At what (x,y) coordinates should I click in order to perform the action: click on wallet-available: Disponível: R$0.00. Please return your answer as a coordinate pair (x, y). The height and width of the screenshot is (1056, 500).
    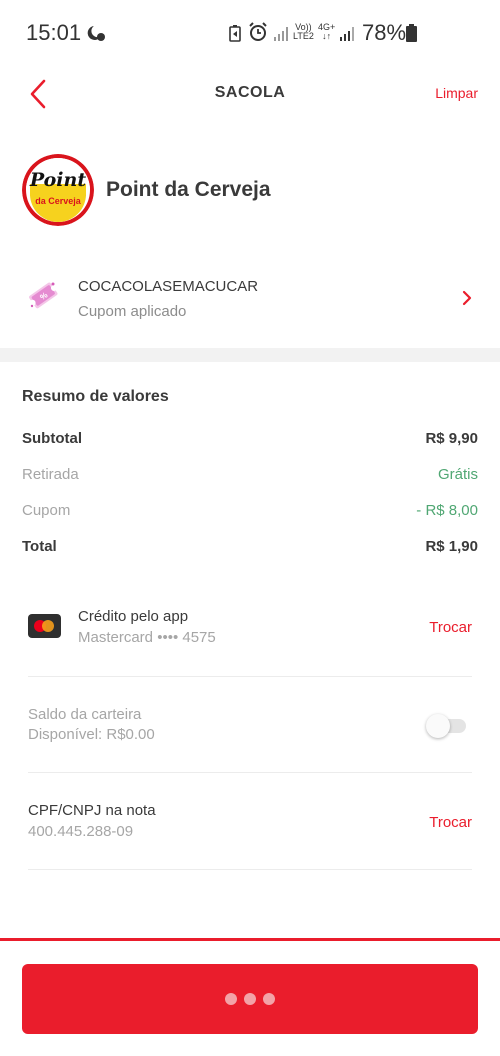
    Looking at the image, I should click on (91, 734).